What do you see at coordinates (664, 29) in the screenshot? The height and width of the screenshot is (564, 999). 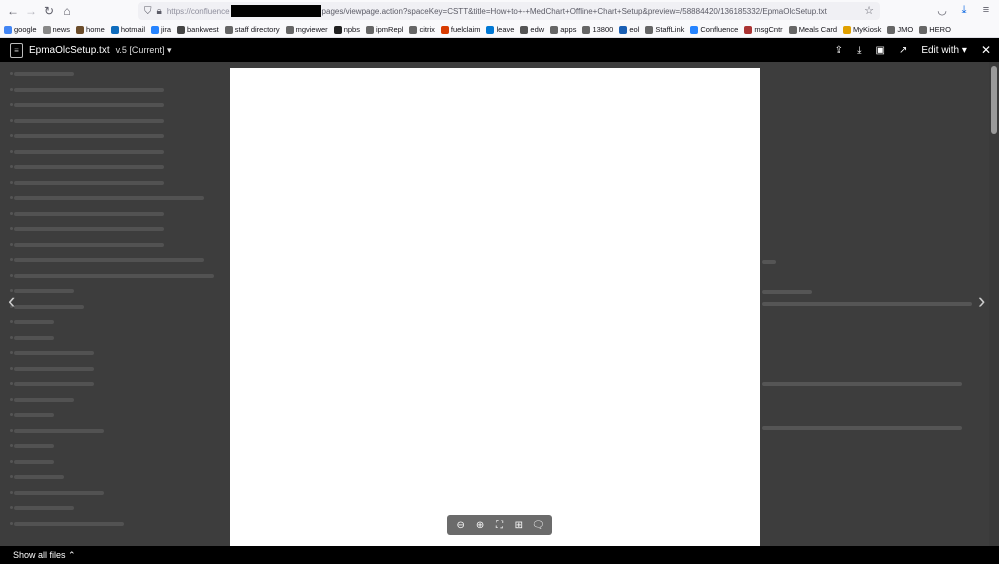 I see `bookmark-item: StaffLink` at bounding box center [664, 29].